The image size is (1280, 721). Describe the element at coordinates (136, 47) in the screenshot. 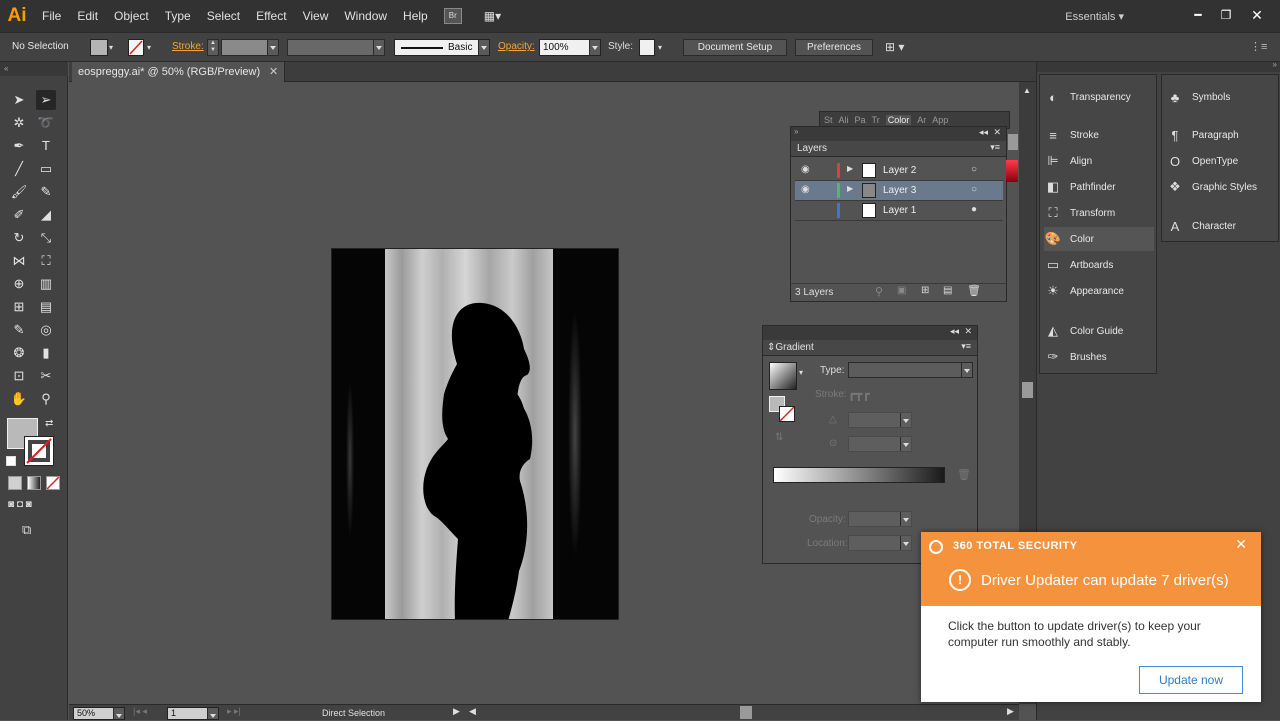

I see `stroke-swatch` at that location.